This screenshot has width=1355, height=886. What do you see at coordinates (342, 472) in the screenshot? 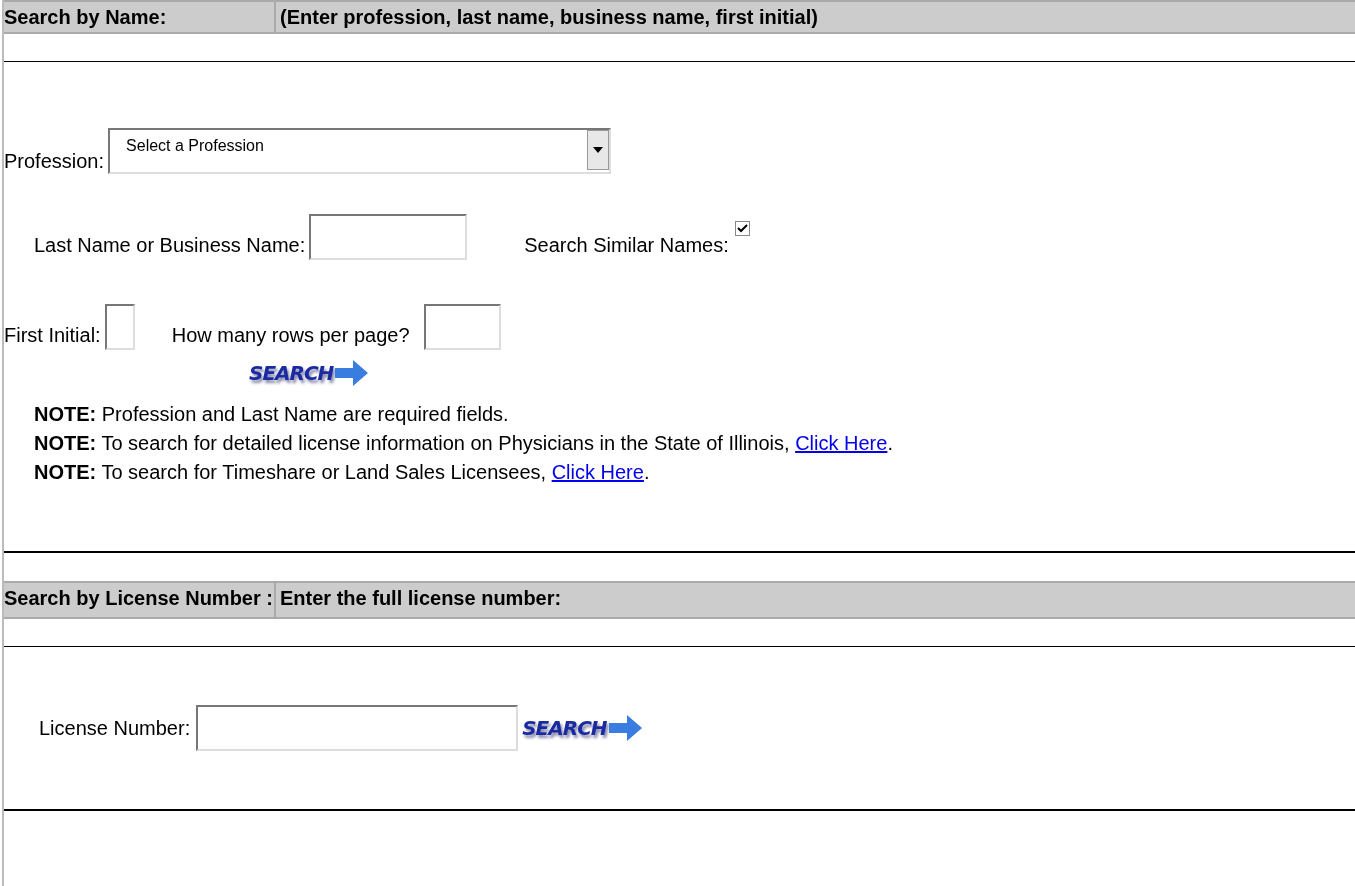
I see `note-text: NOTE: To search for Timeshare or Land Sales Licensees, Click Here.` at bounding box center [342, 472].